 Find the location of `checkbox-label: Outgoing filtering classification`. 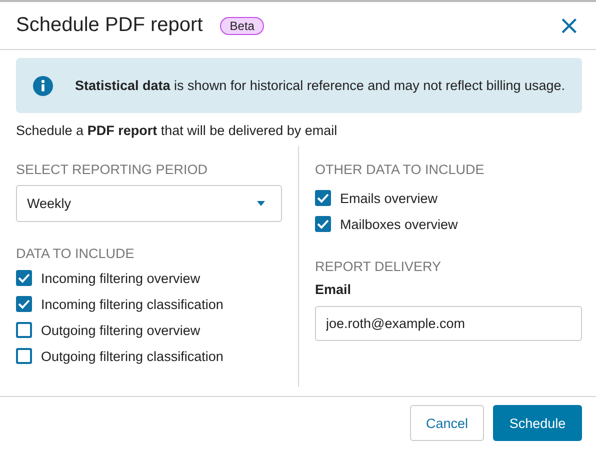

checkbox-label: Outgoing filtering classification is located at coordinates (132, 356).